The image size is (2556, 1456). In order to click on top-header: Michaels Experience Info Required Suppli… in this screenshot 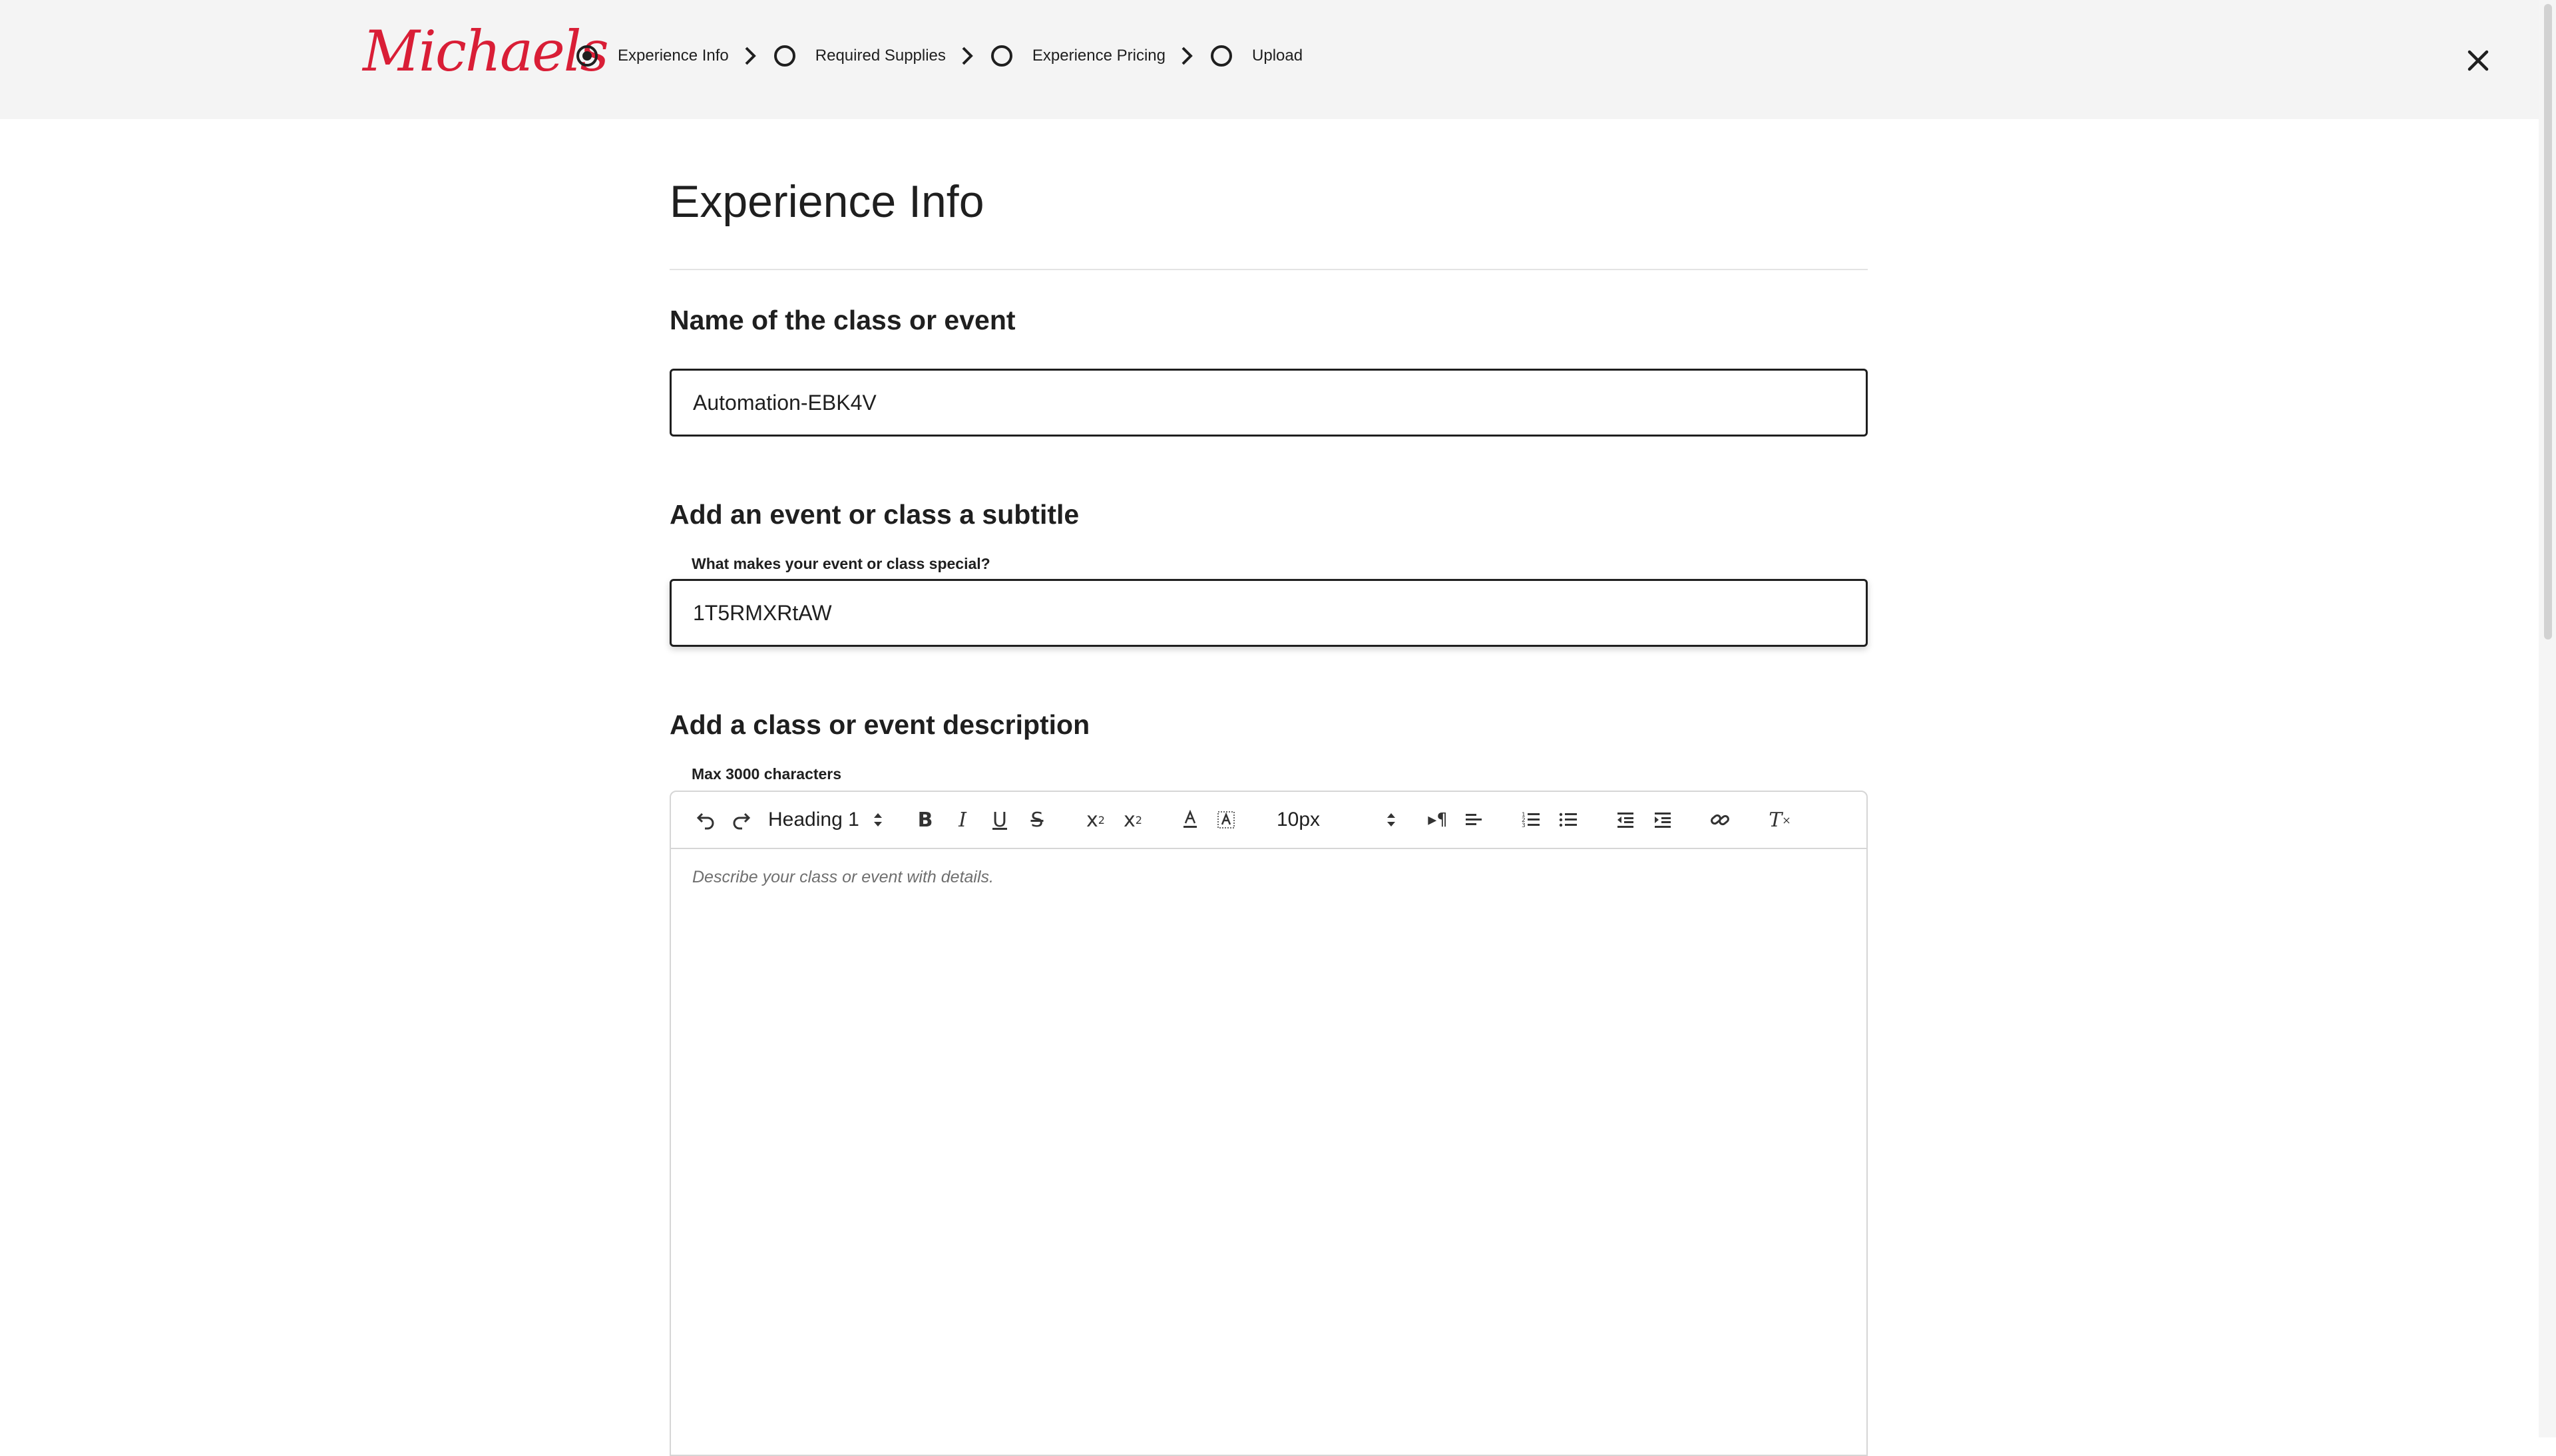, I will do `click(1269, 59)`.